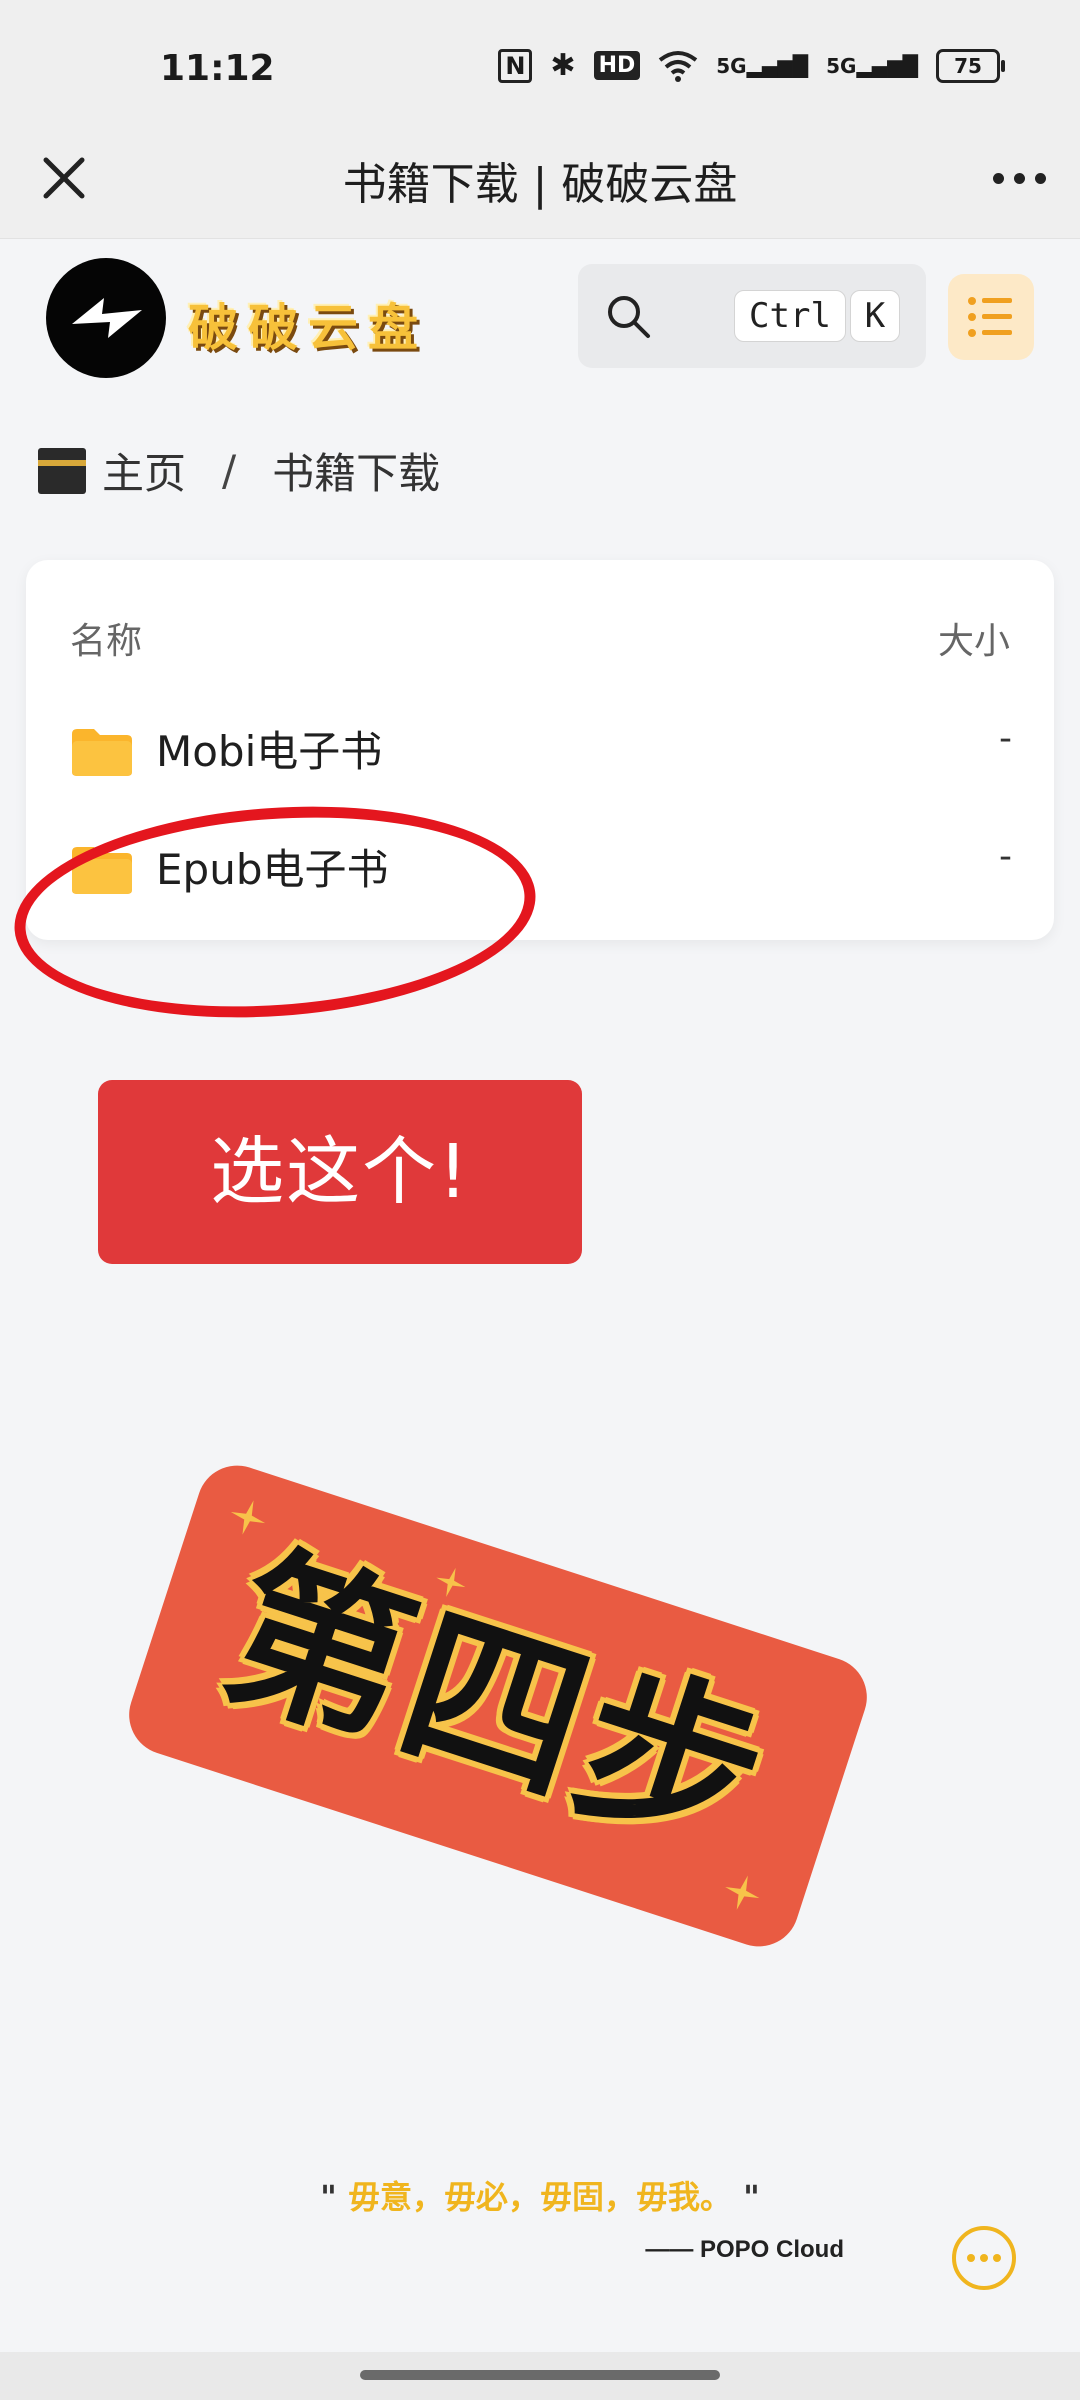 This screenshot has width=1080, height=2400. Describe the element at coordinates (751, 2197) in the screenshot. I see `quote-close: "` at that location.